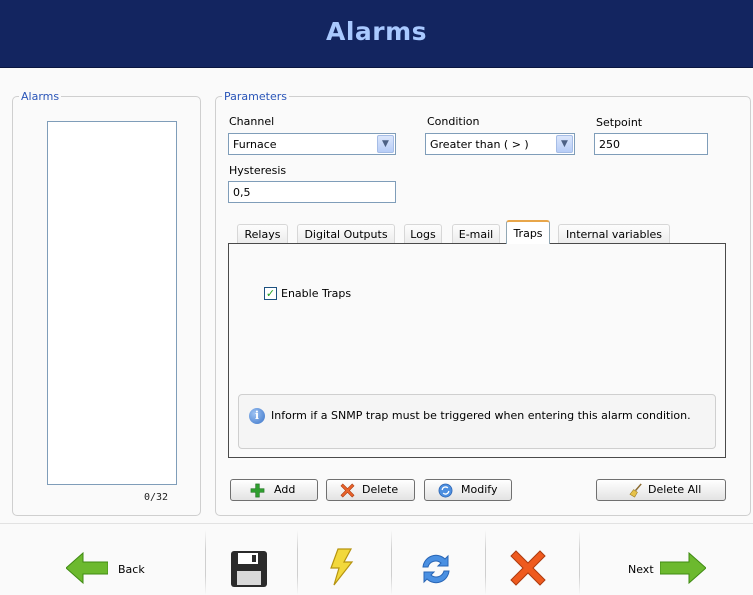 The width and height of the screenshot is (753, 595). What do you see at coordinates (675, 489) in the screenshot?
I see `delete-all-button-label: Delete All` at bounding box center [675, 489].